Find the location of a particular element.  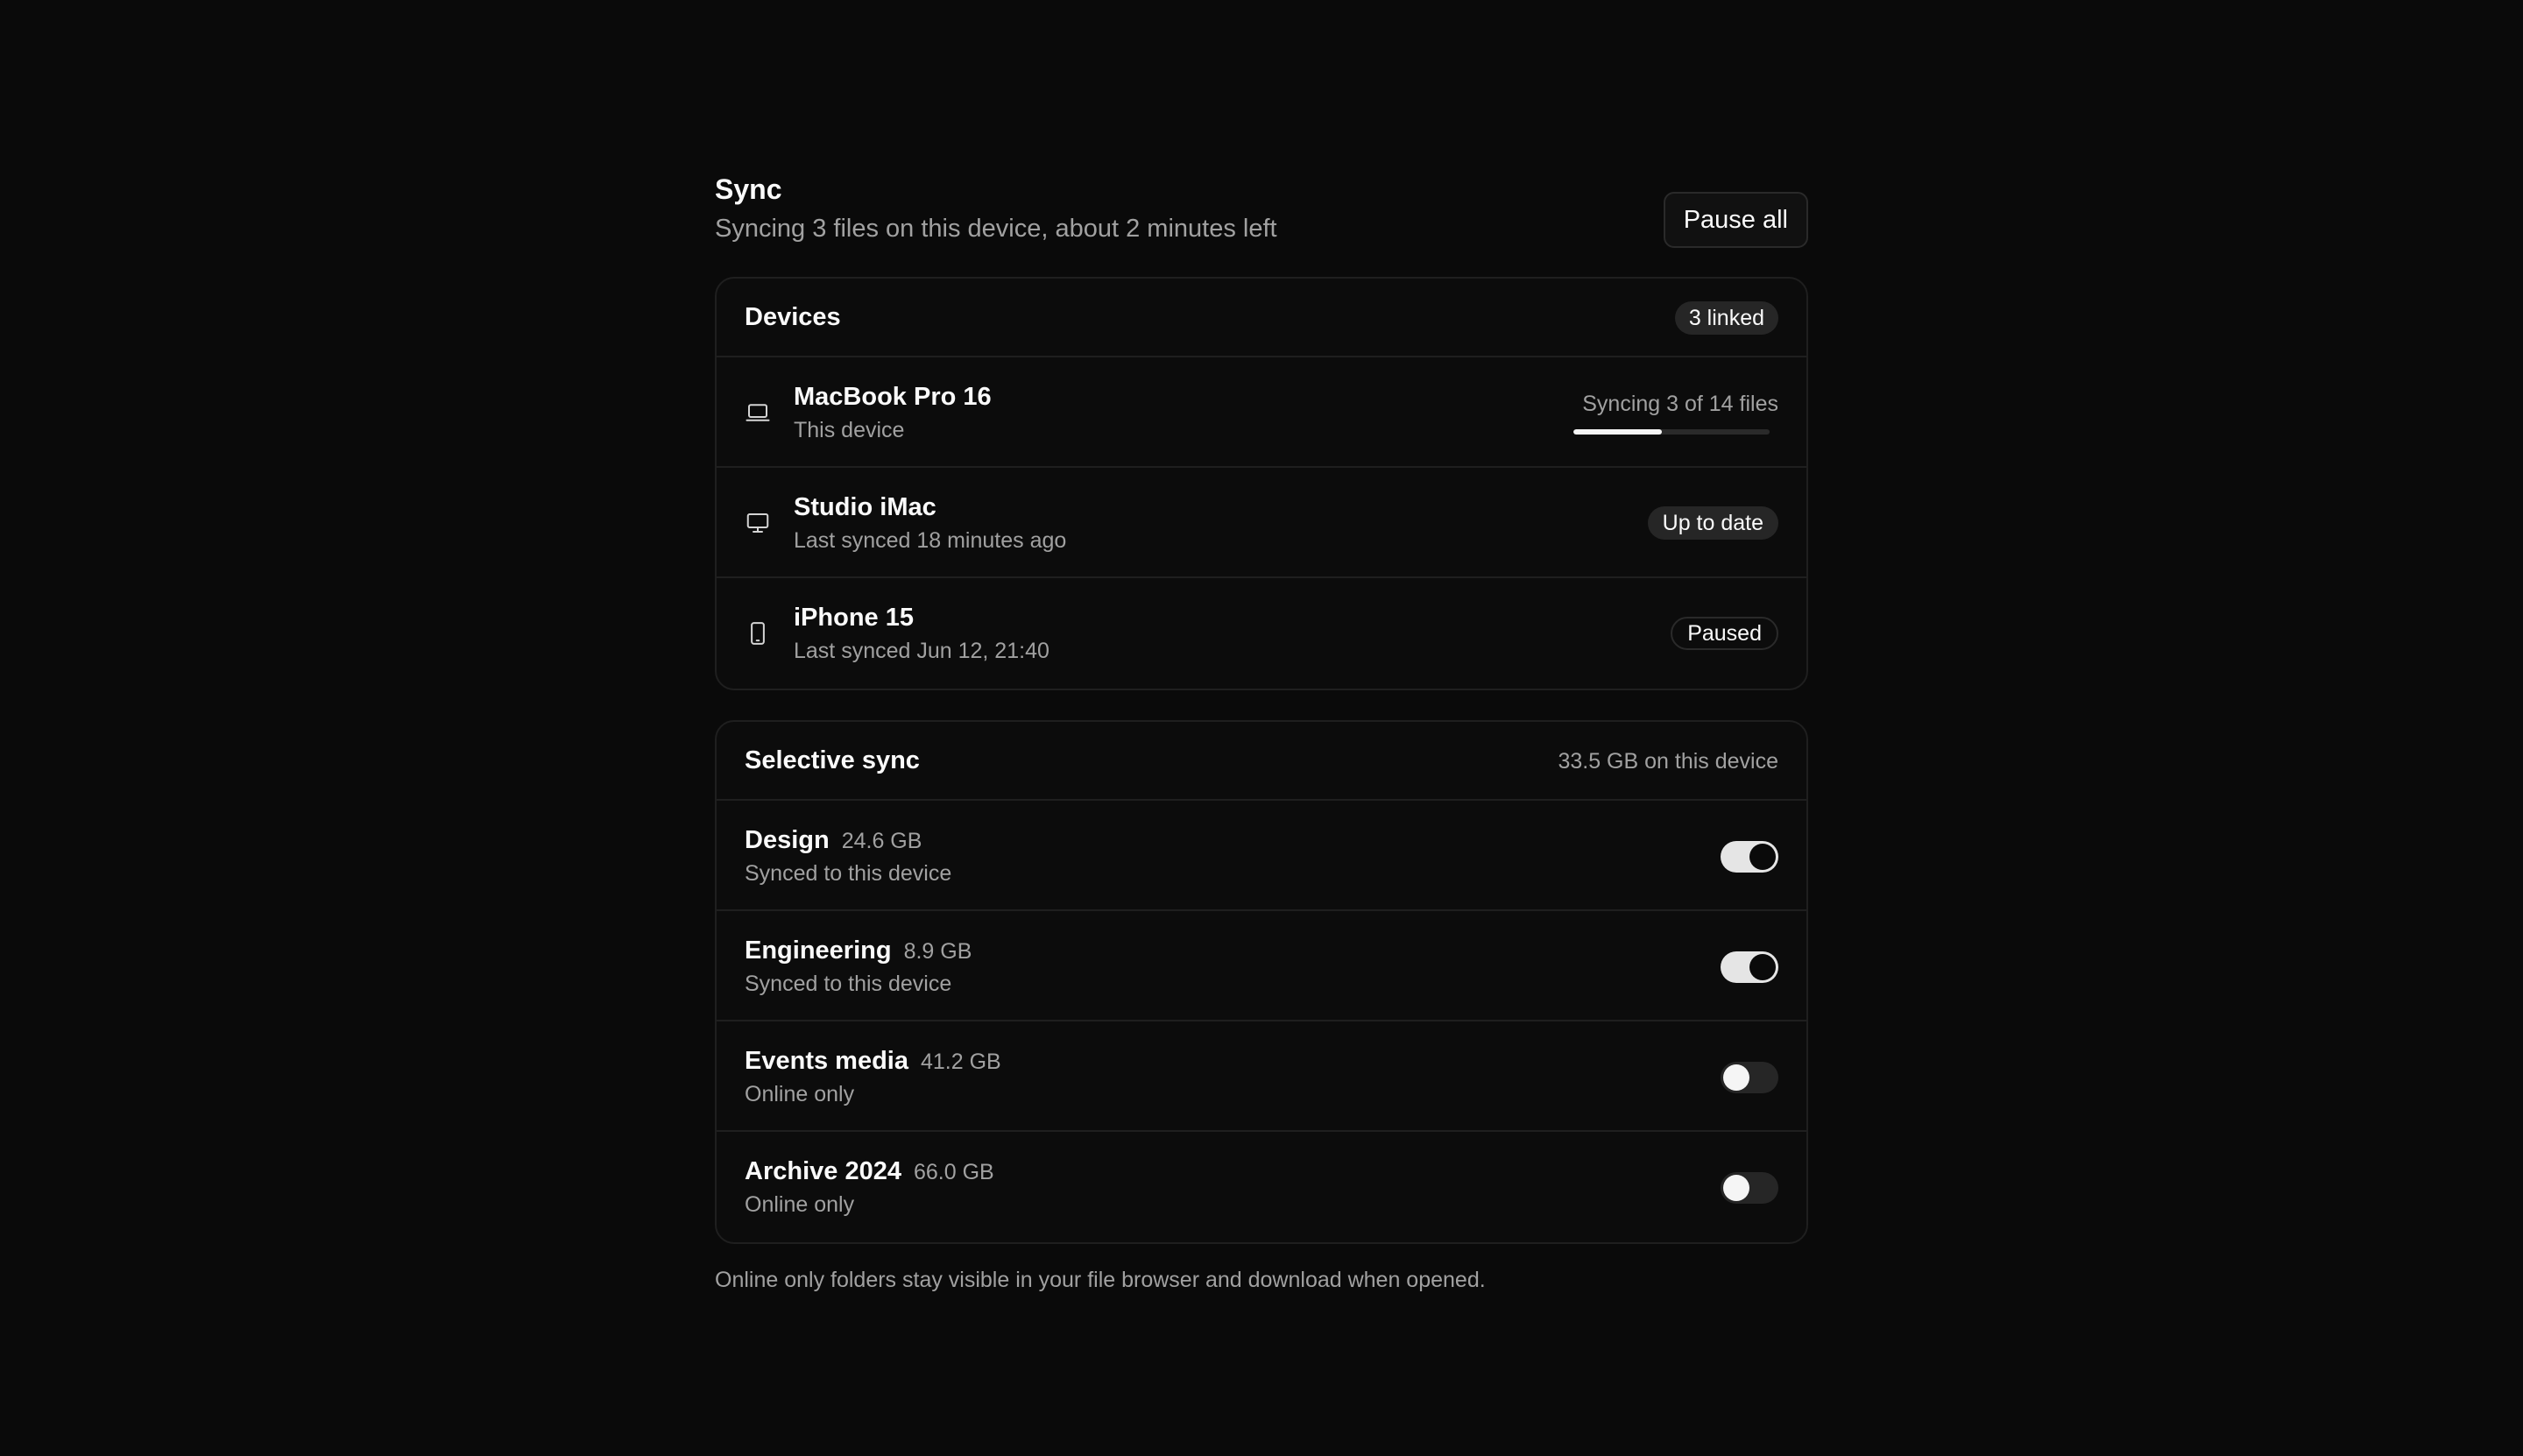

linked-count-badge: 3 linked is located at coordinates (1726, 318).